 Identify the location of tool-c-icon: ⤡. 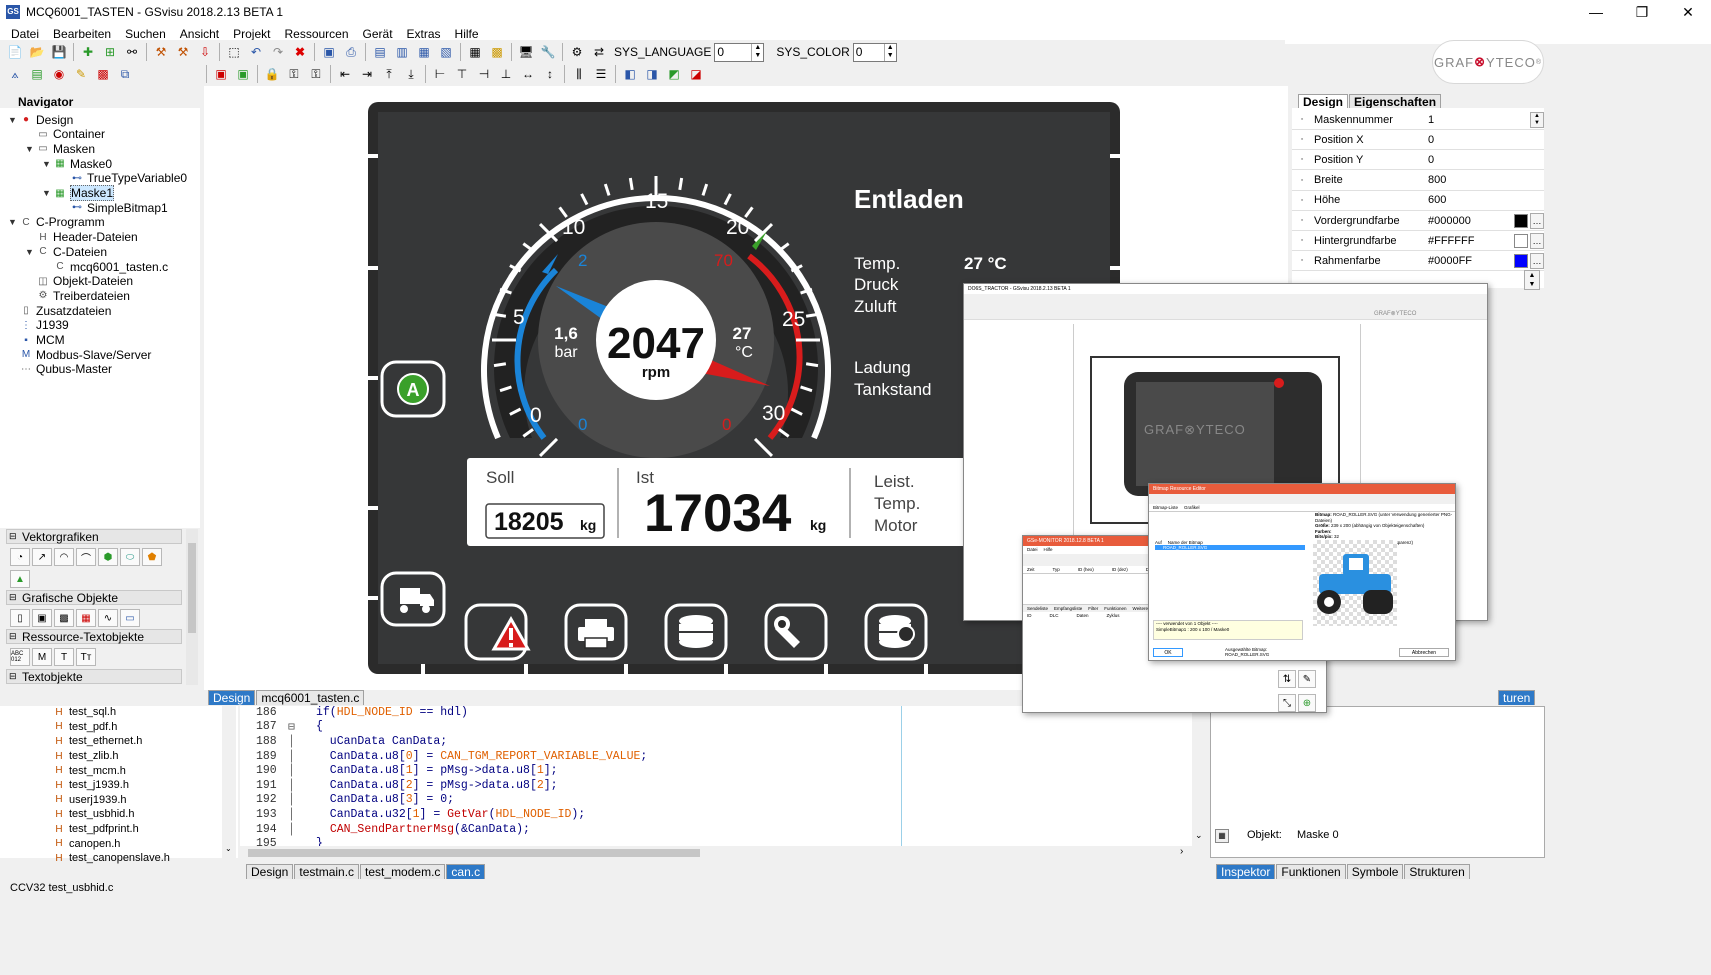
(1287, 703).